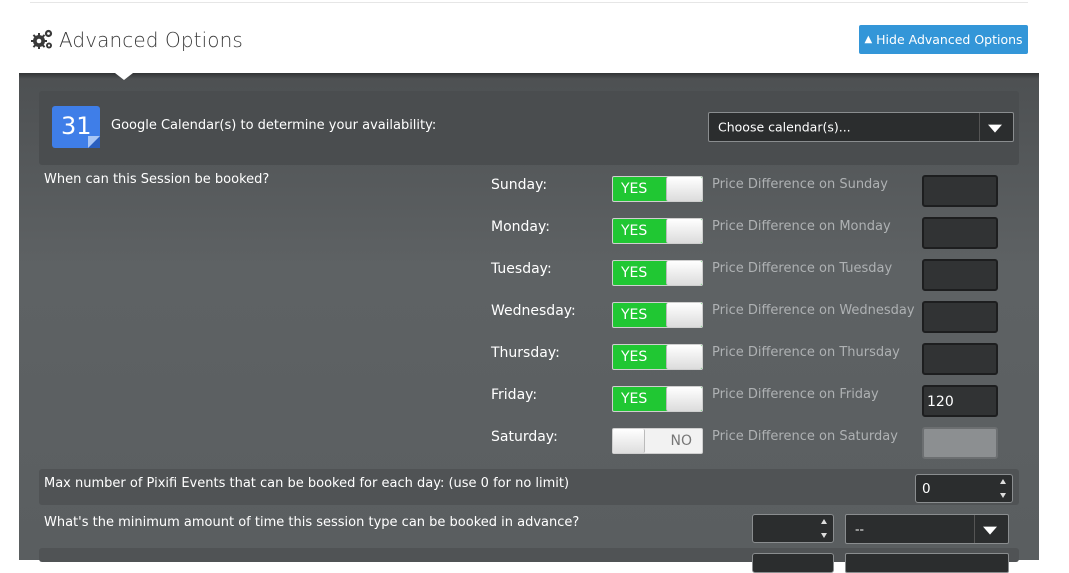  What do you see at coordinates (795, 394) in the screenshot?
I see `price-difference-label: Price Difference on Friday` at bounding box center [795, 394].